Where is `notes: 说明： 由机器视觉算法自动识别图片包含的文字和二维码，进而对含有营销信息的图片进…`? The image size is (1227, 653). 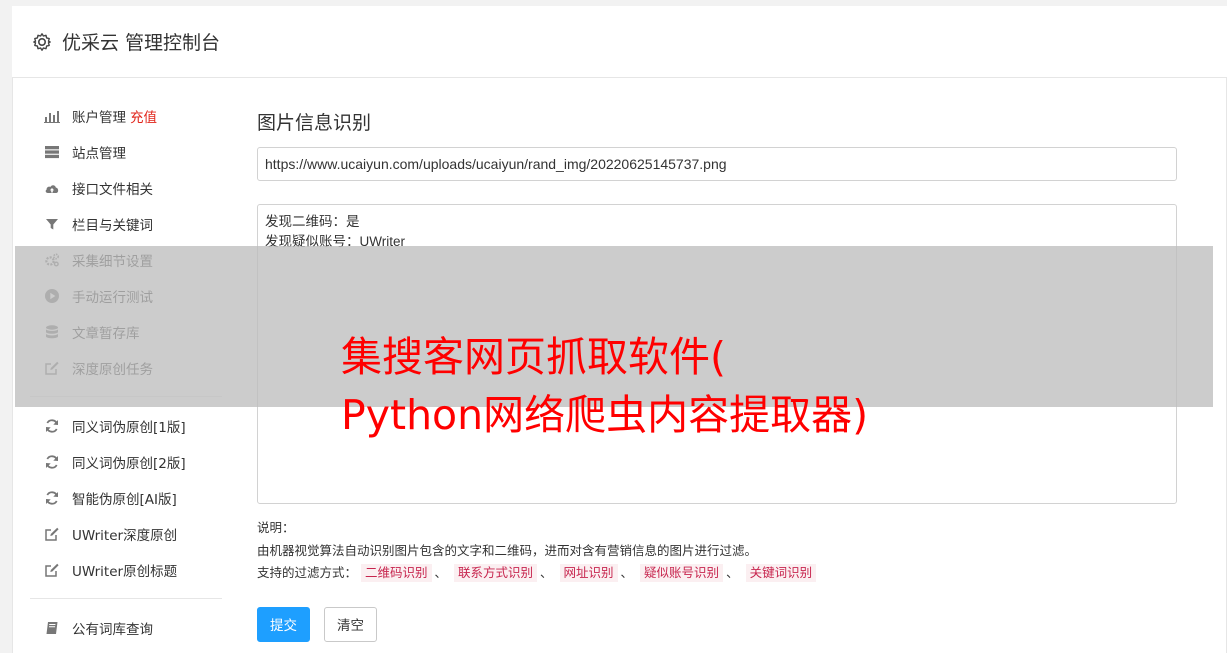
notes: 说明： 由机器视觉算法自动识别图片包含的文字和二维码，进而对含有营销信息的图片进… is located at coordinates (717, 551).